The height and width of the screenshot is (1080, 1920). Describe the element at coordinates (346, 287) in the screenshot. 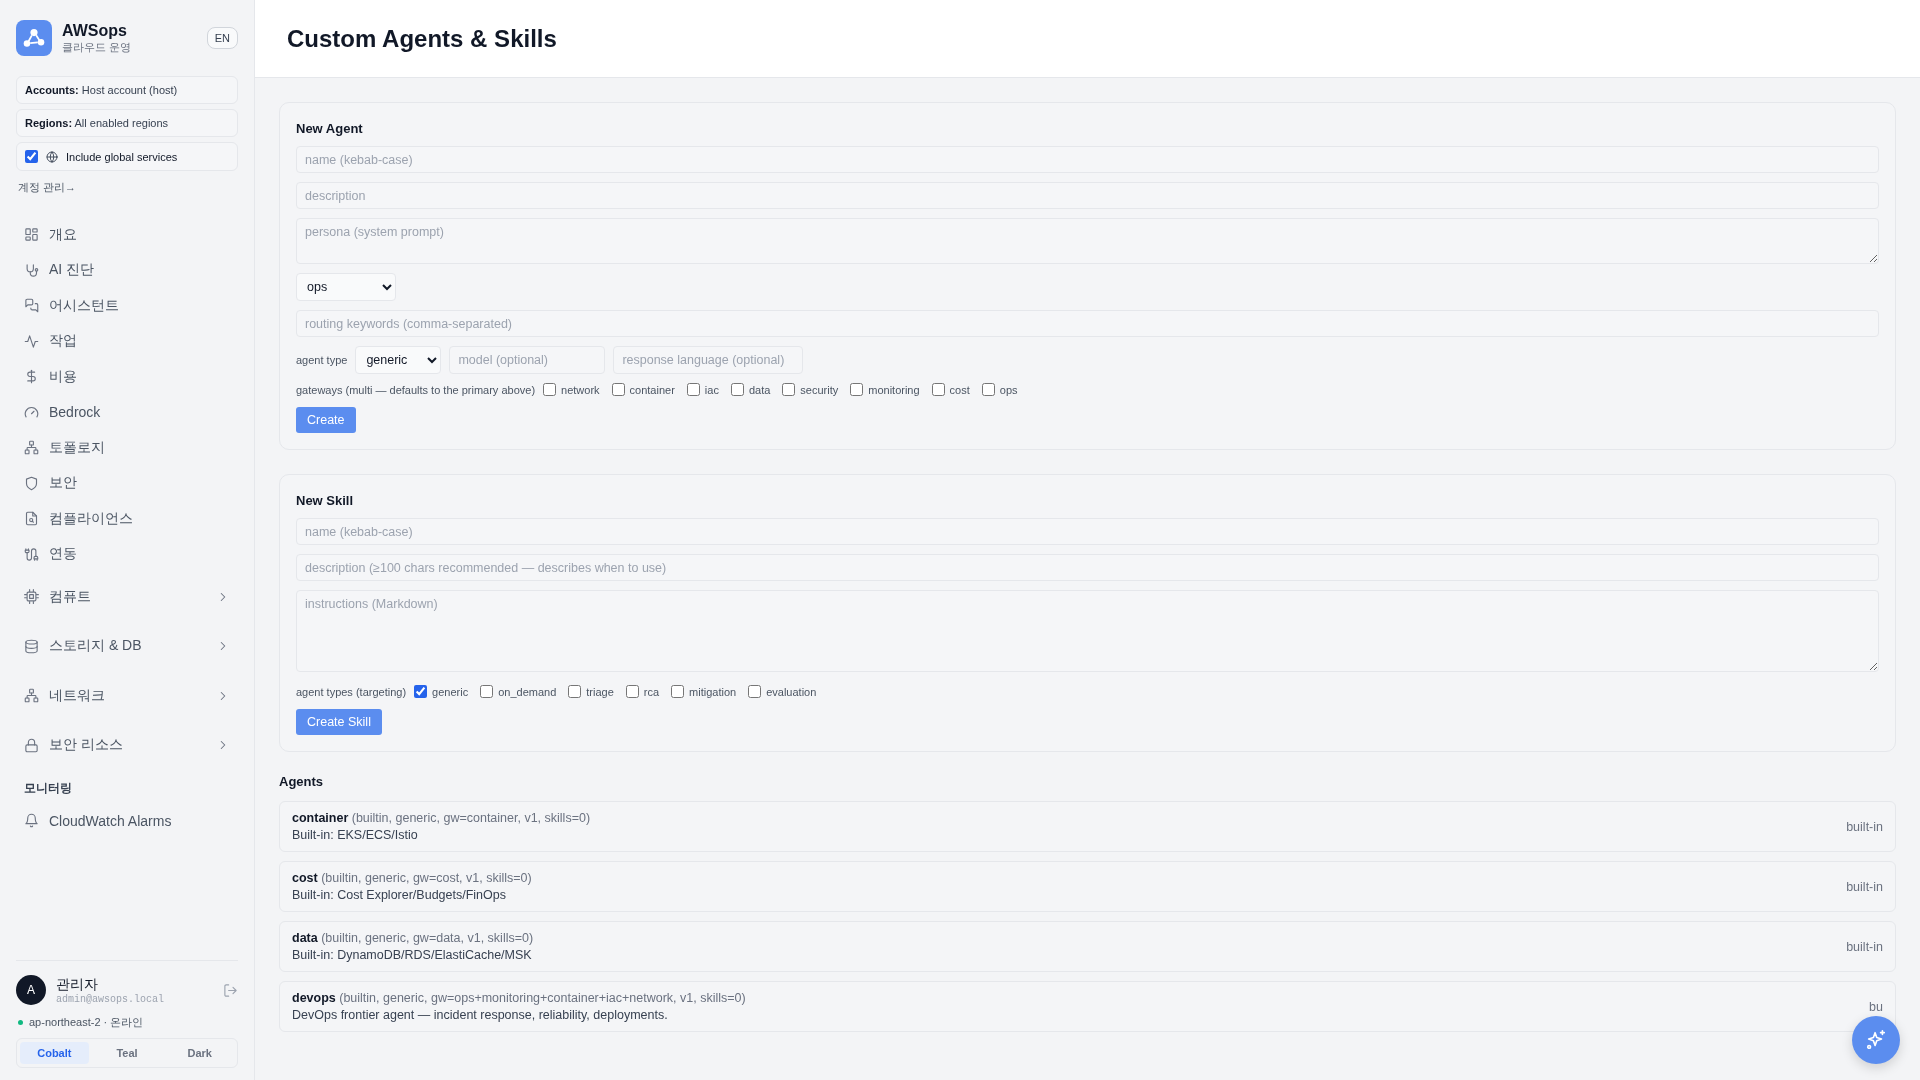

I see `gateway-select: ops` at that location.